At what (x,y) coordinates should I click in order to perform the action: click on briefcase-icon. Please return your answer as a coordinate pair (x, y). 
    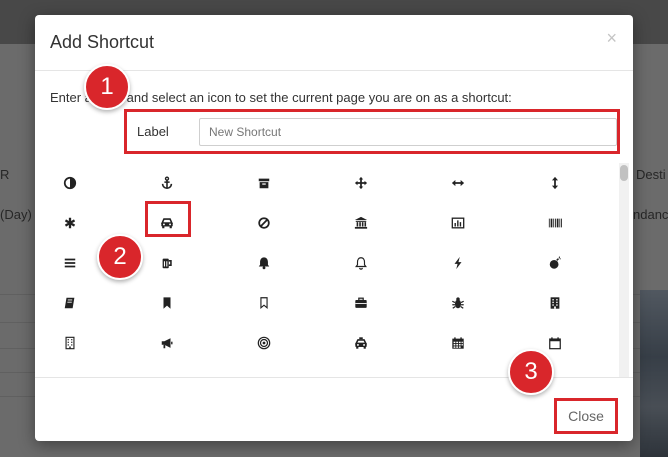
    Looking at the image, I should click on (361, 302).